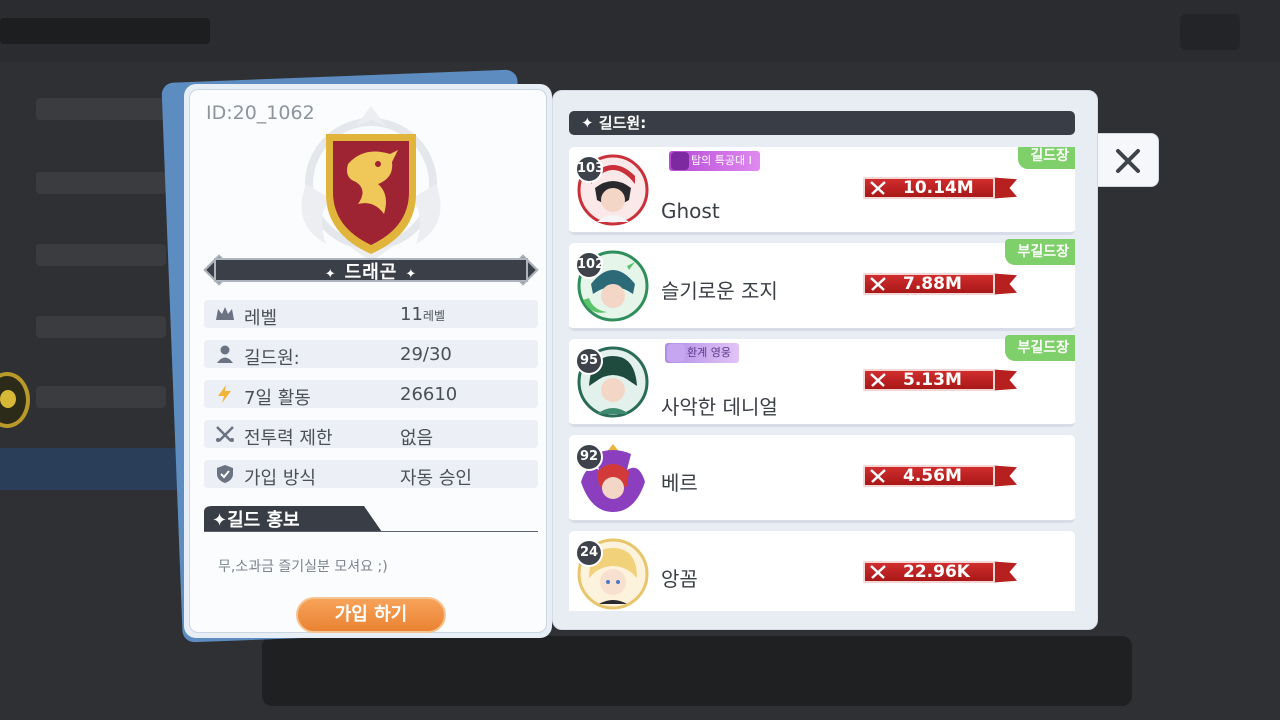 The width and height of the screenshot is (1280, 720). Describe the element at coordinates (589, 553) in the screenshot. I see `level-badge: 24` at that location.